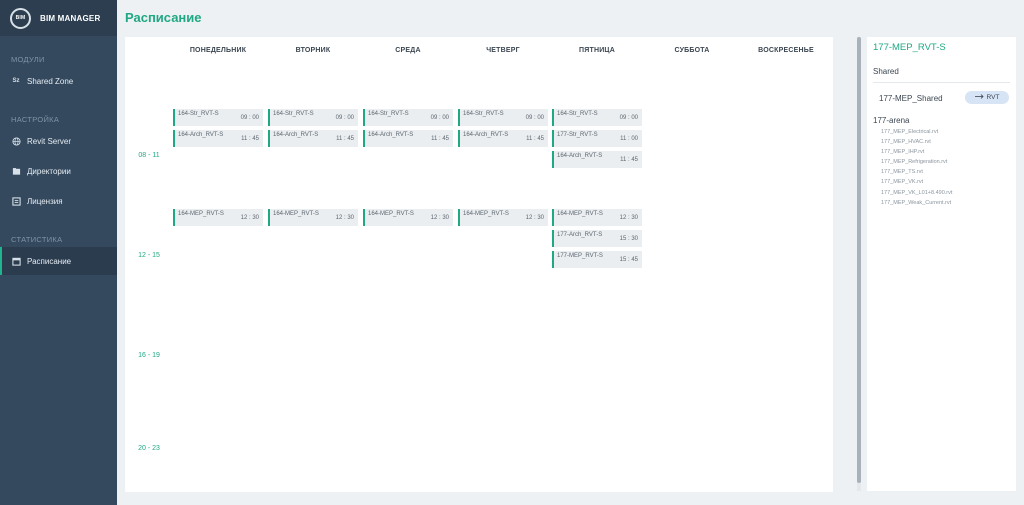 Image resolution: width=1024 pixels, height=505 pixels. Describe the element at coordinates (911, 98) in the screenshot. I see `shared-item: 177-MEP_Shared` at that location.